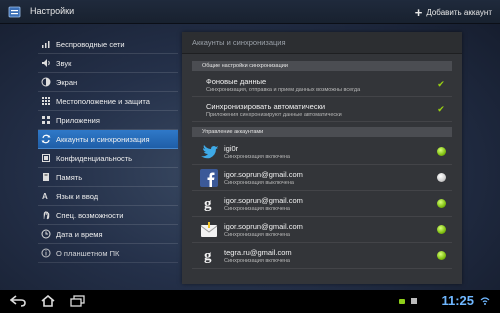  What do you see at coordinates (209, 152) in the screenshot?
I see `twitter-icon` at bounding box center [209, 152].